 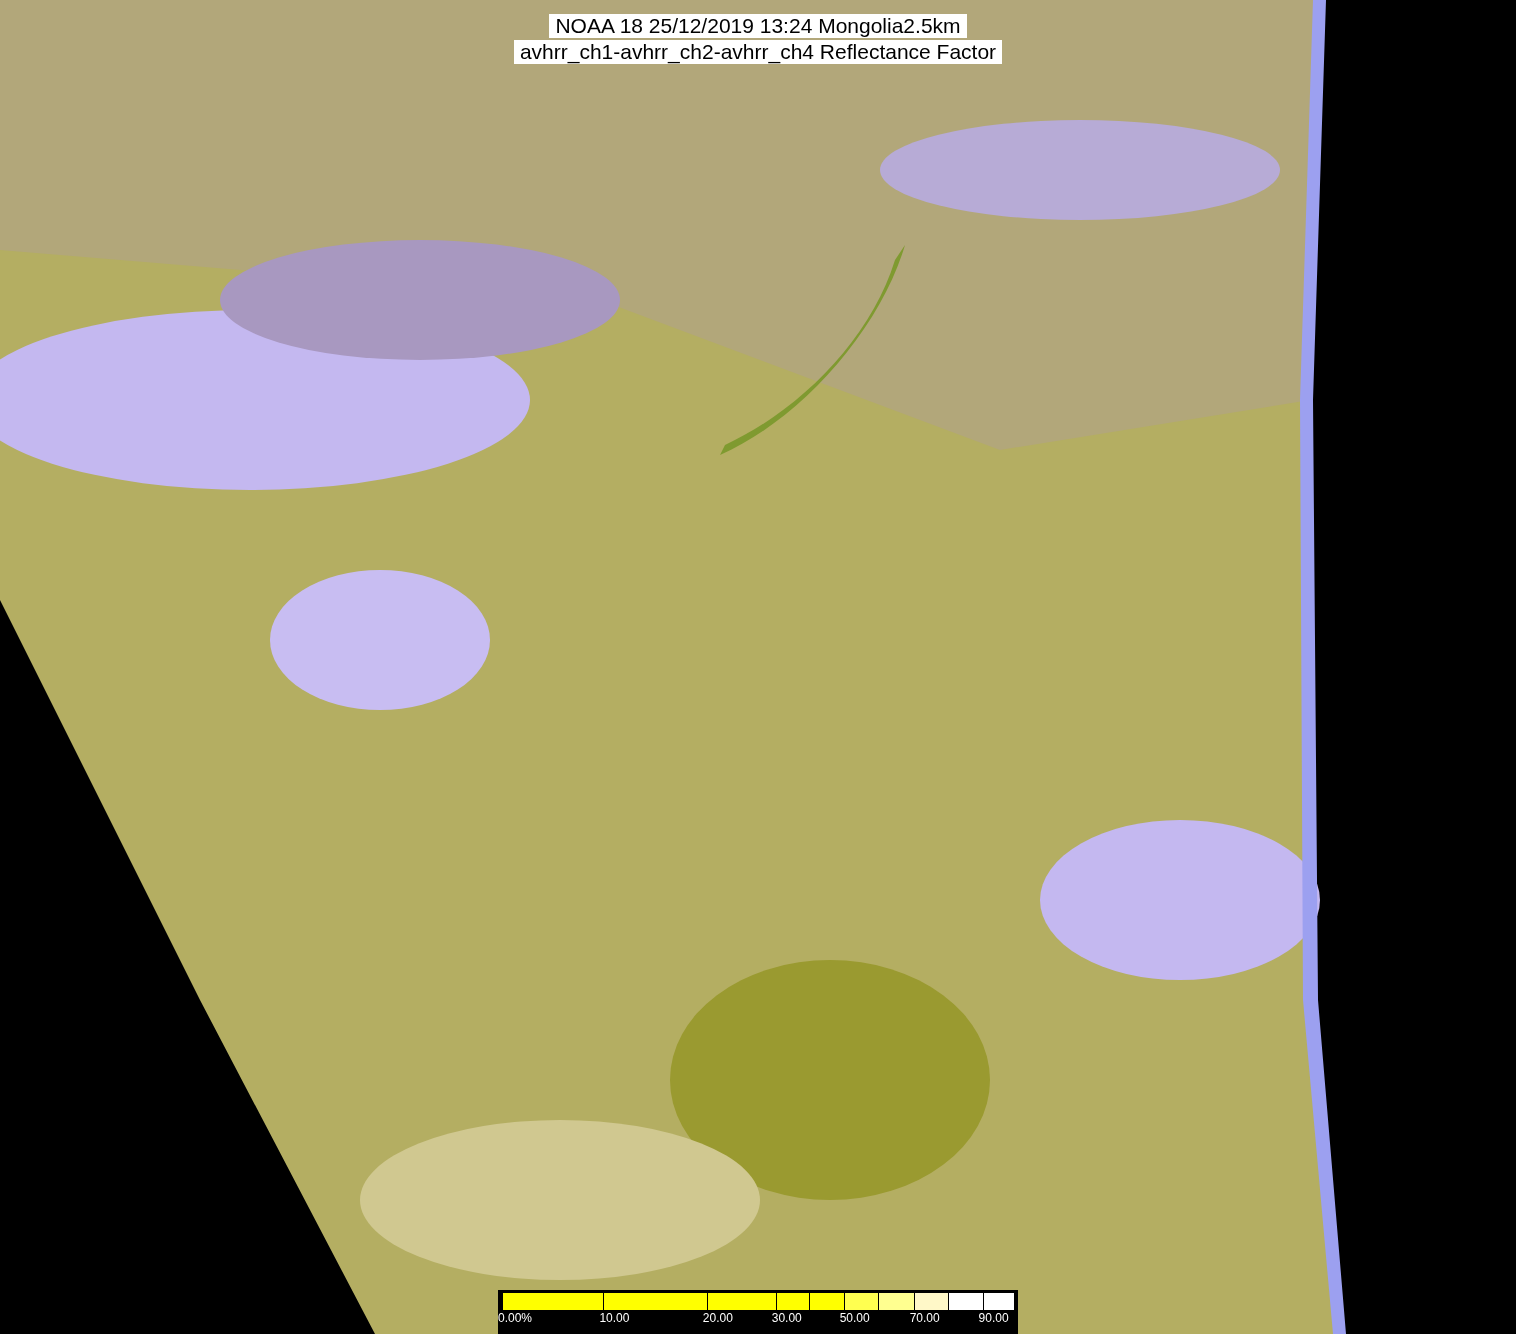 I want to click on legend-label: 90.00, so click(x=993, y=1318).